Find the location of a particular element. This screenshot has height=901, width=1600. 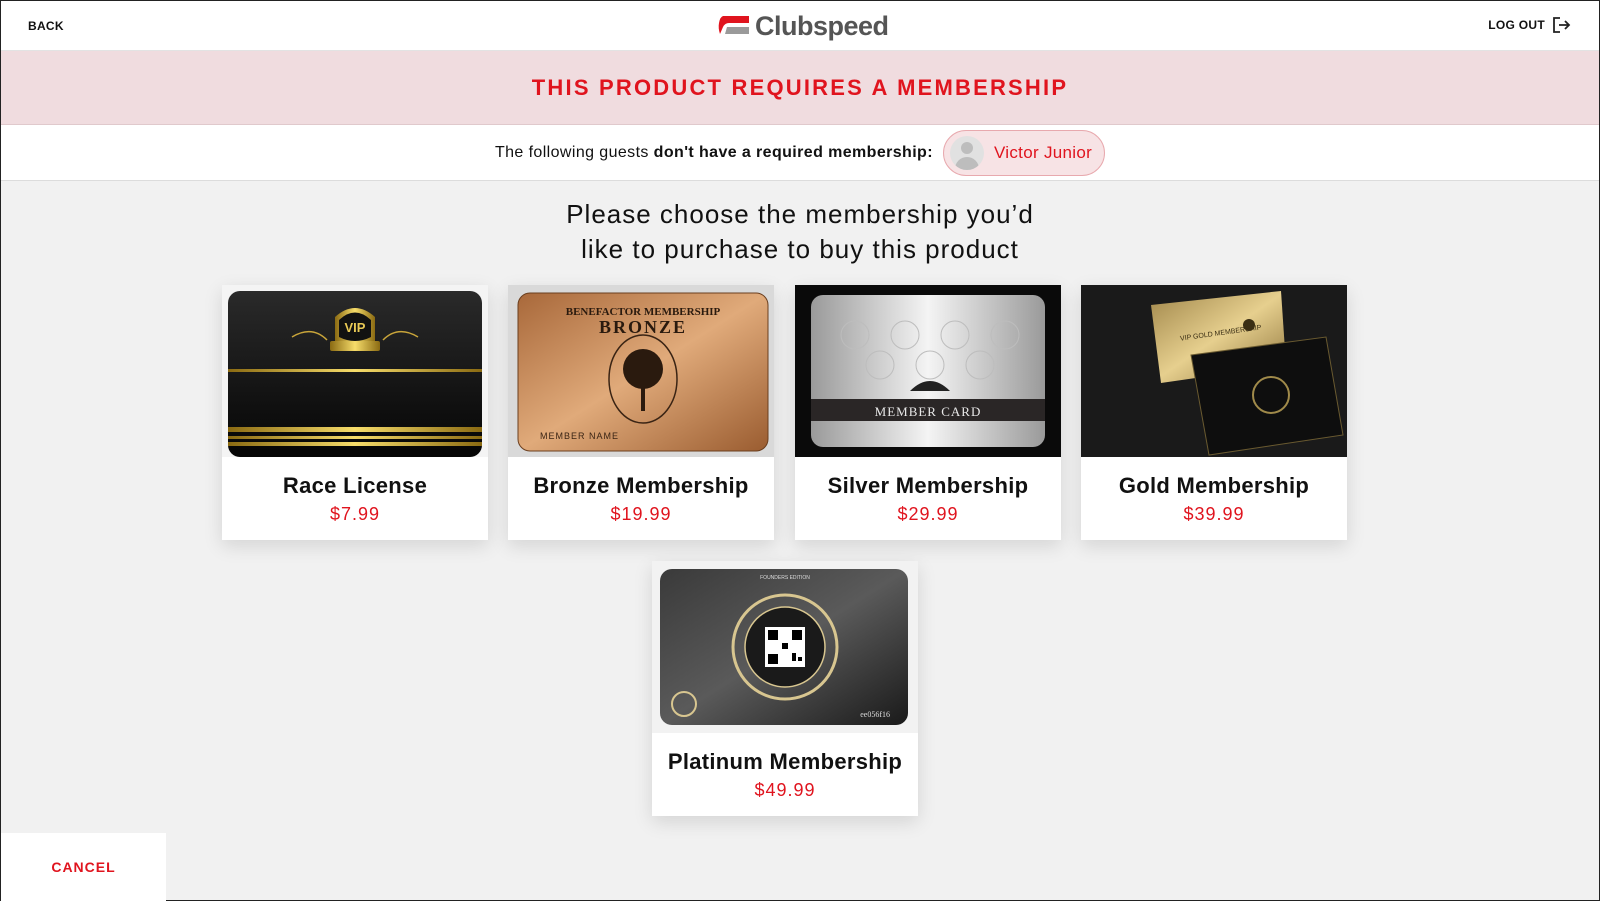

silver-card-image: MEMBER CARD is located at coordinates (928, 371).